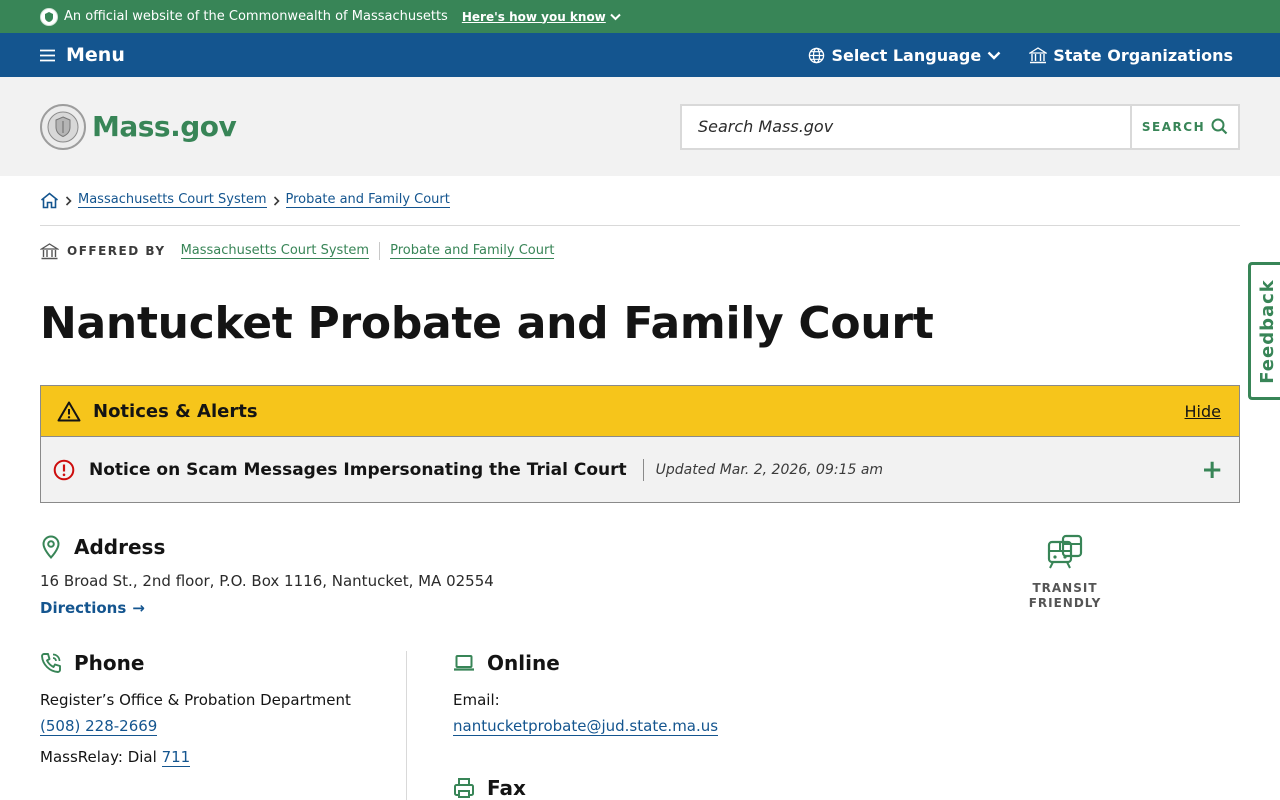  What do you see at coordinates (275, 251) in the screenshot?
I see `offered-by-link: Massachusetts Court System` at bounding box center [275, 251].